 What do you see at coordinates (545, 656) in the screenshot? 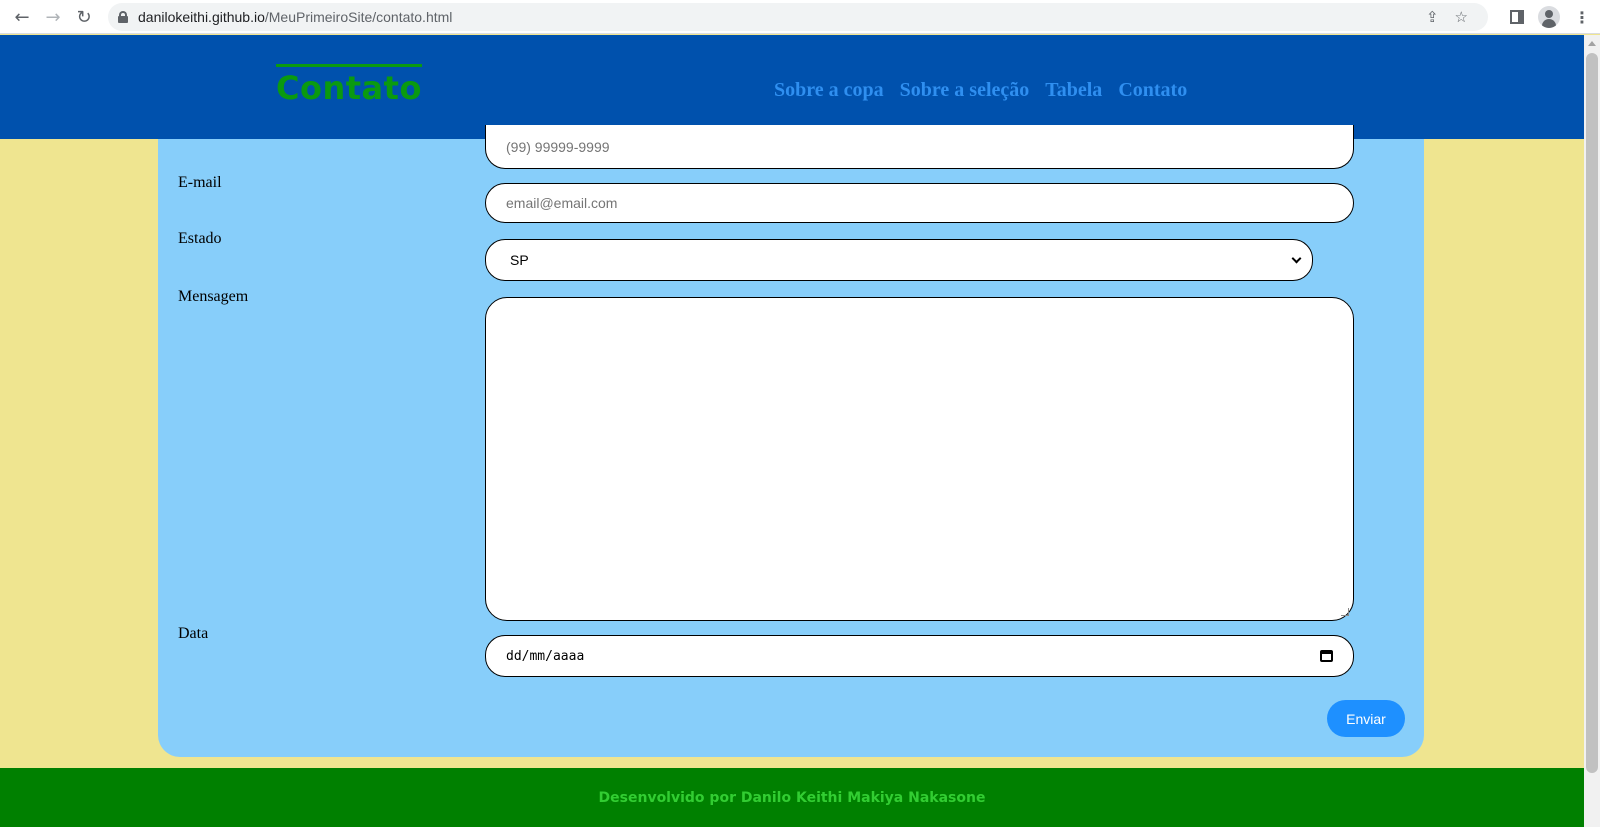
I see `date-placeholder: dd/mm/aaaa` at bounding box center [545, 656].